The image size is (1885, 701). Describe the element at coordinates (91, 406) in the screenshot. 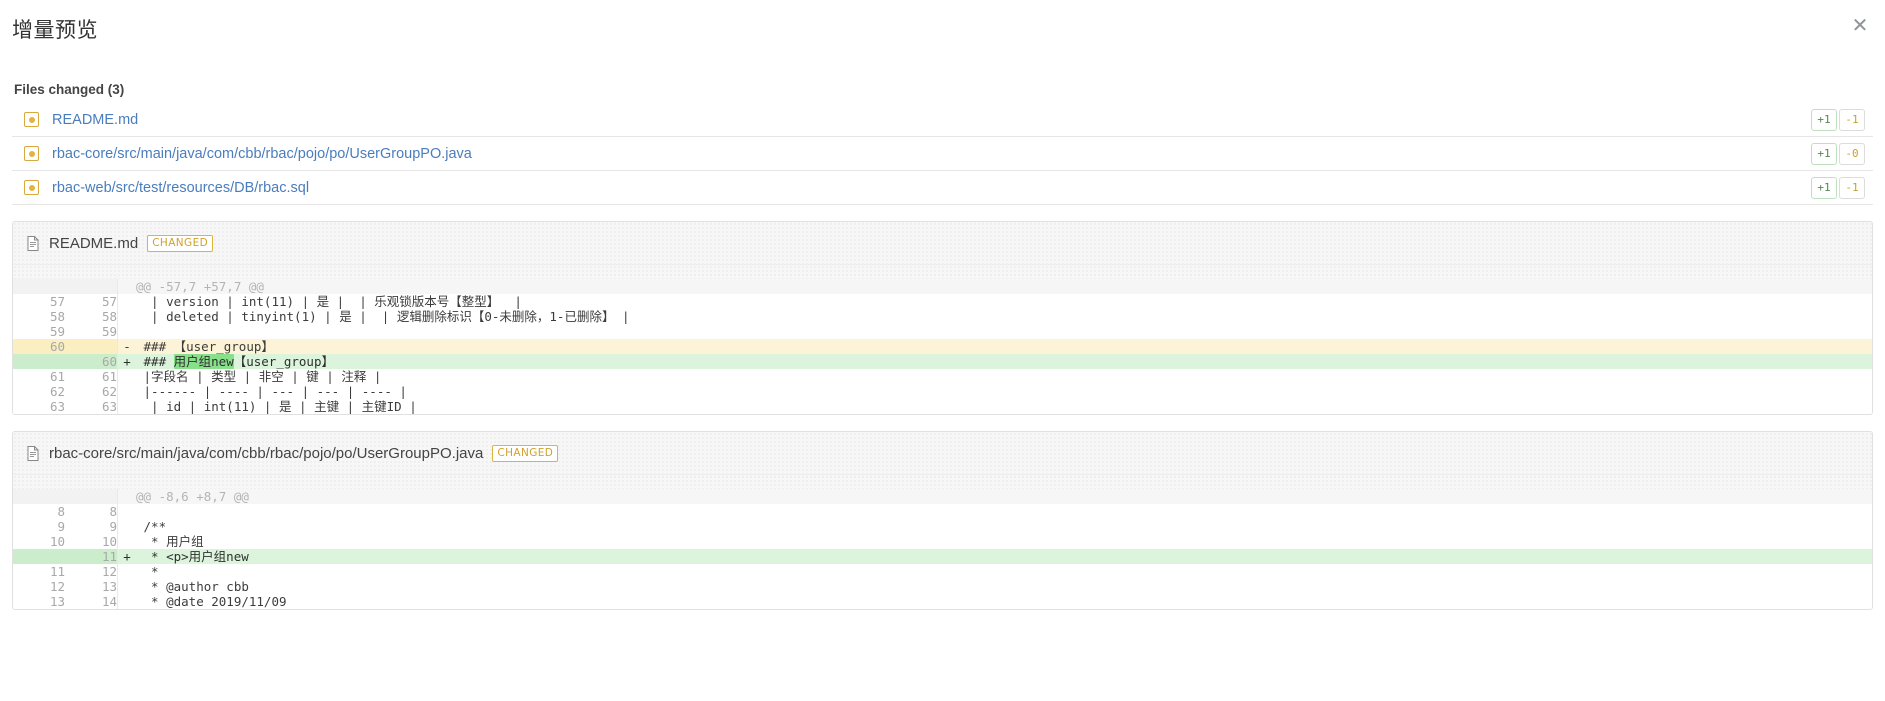

I see `new-line-number: 63` at that location.